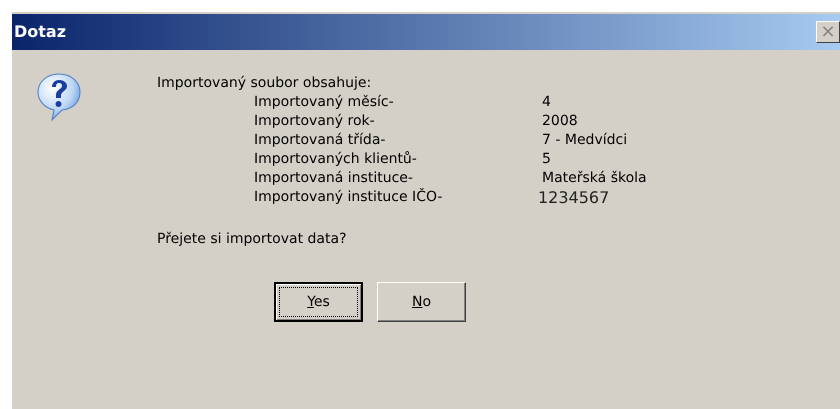 Image resolution: width=840 pixels, height=409 pixels. What do you see at coordinates (59, 97) in the screenshot?
I see `question-icon` at bounding box center [59, 97].